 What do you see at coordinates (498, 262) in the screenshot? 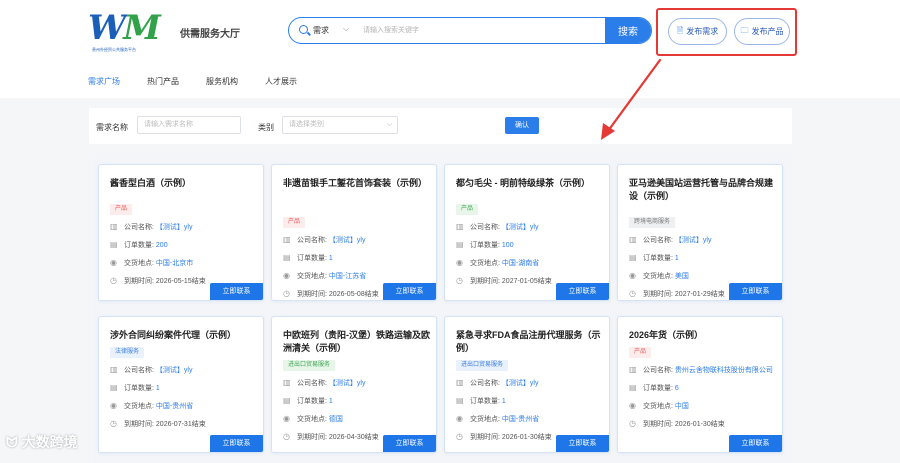
I see `place-row: ◉ 交货地点: 中国-湖南省` at bounding box center [498, 262].